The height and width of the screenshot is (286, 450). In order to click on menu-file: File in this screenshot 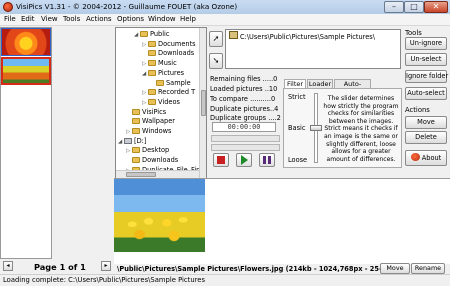, I will do `click(10, 19)`.